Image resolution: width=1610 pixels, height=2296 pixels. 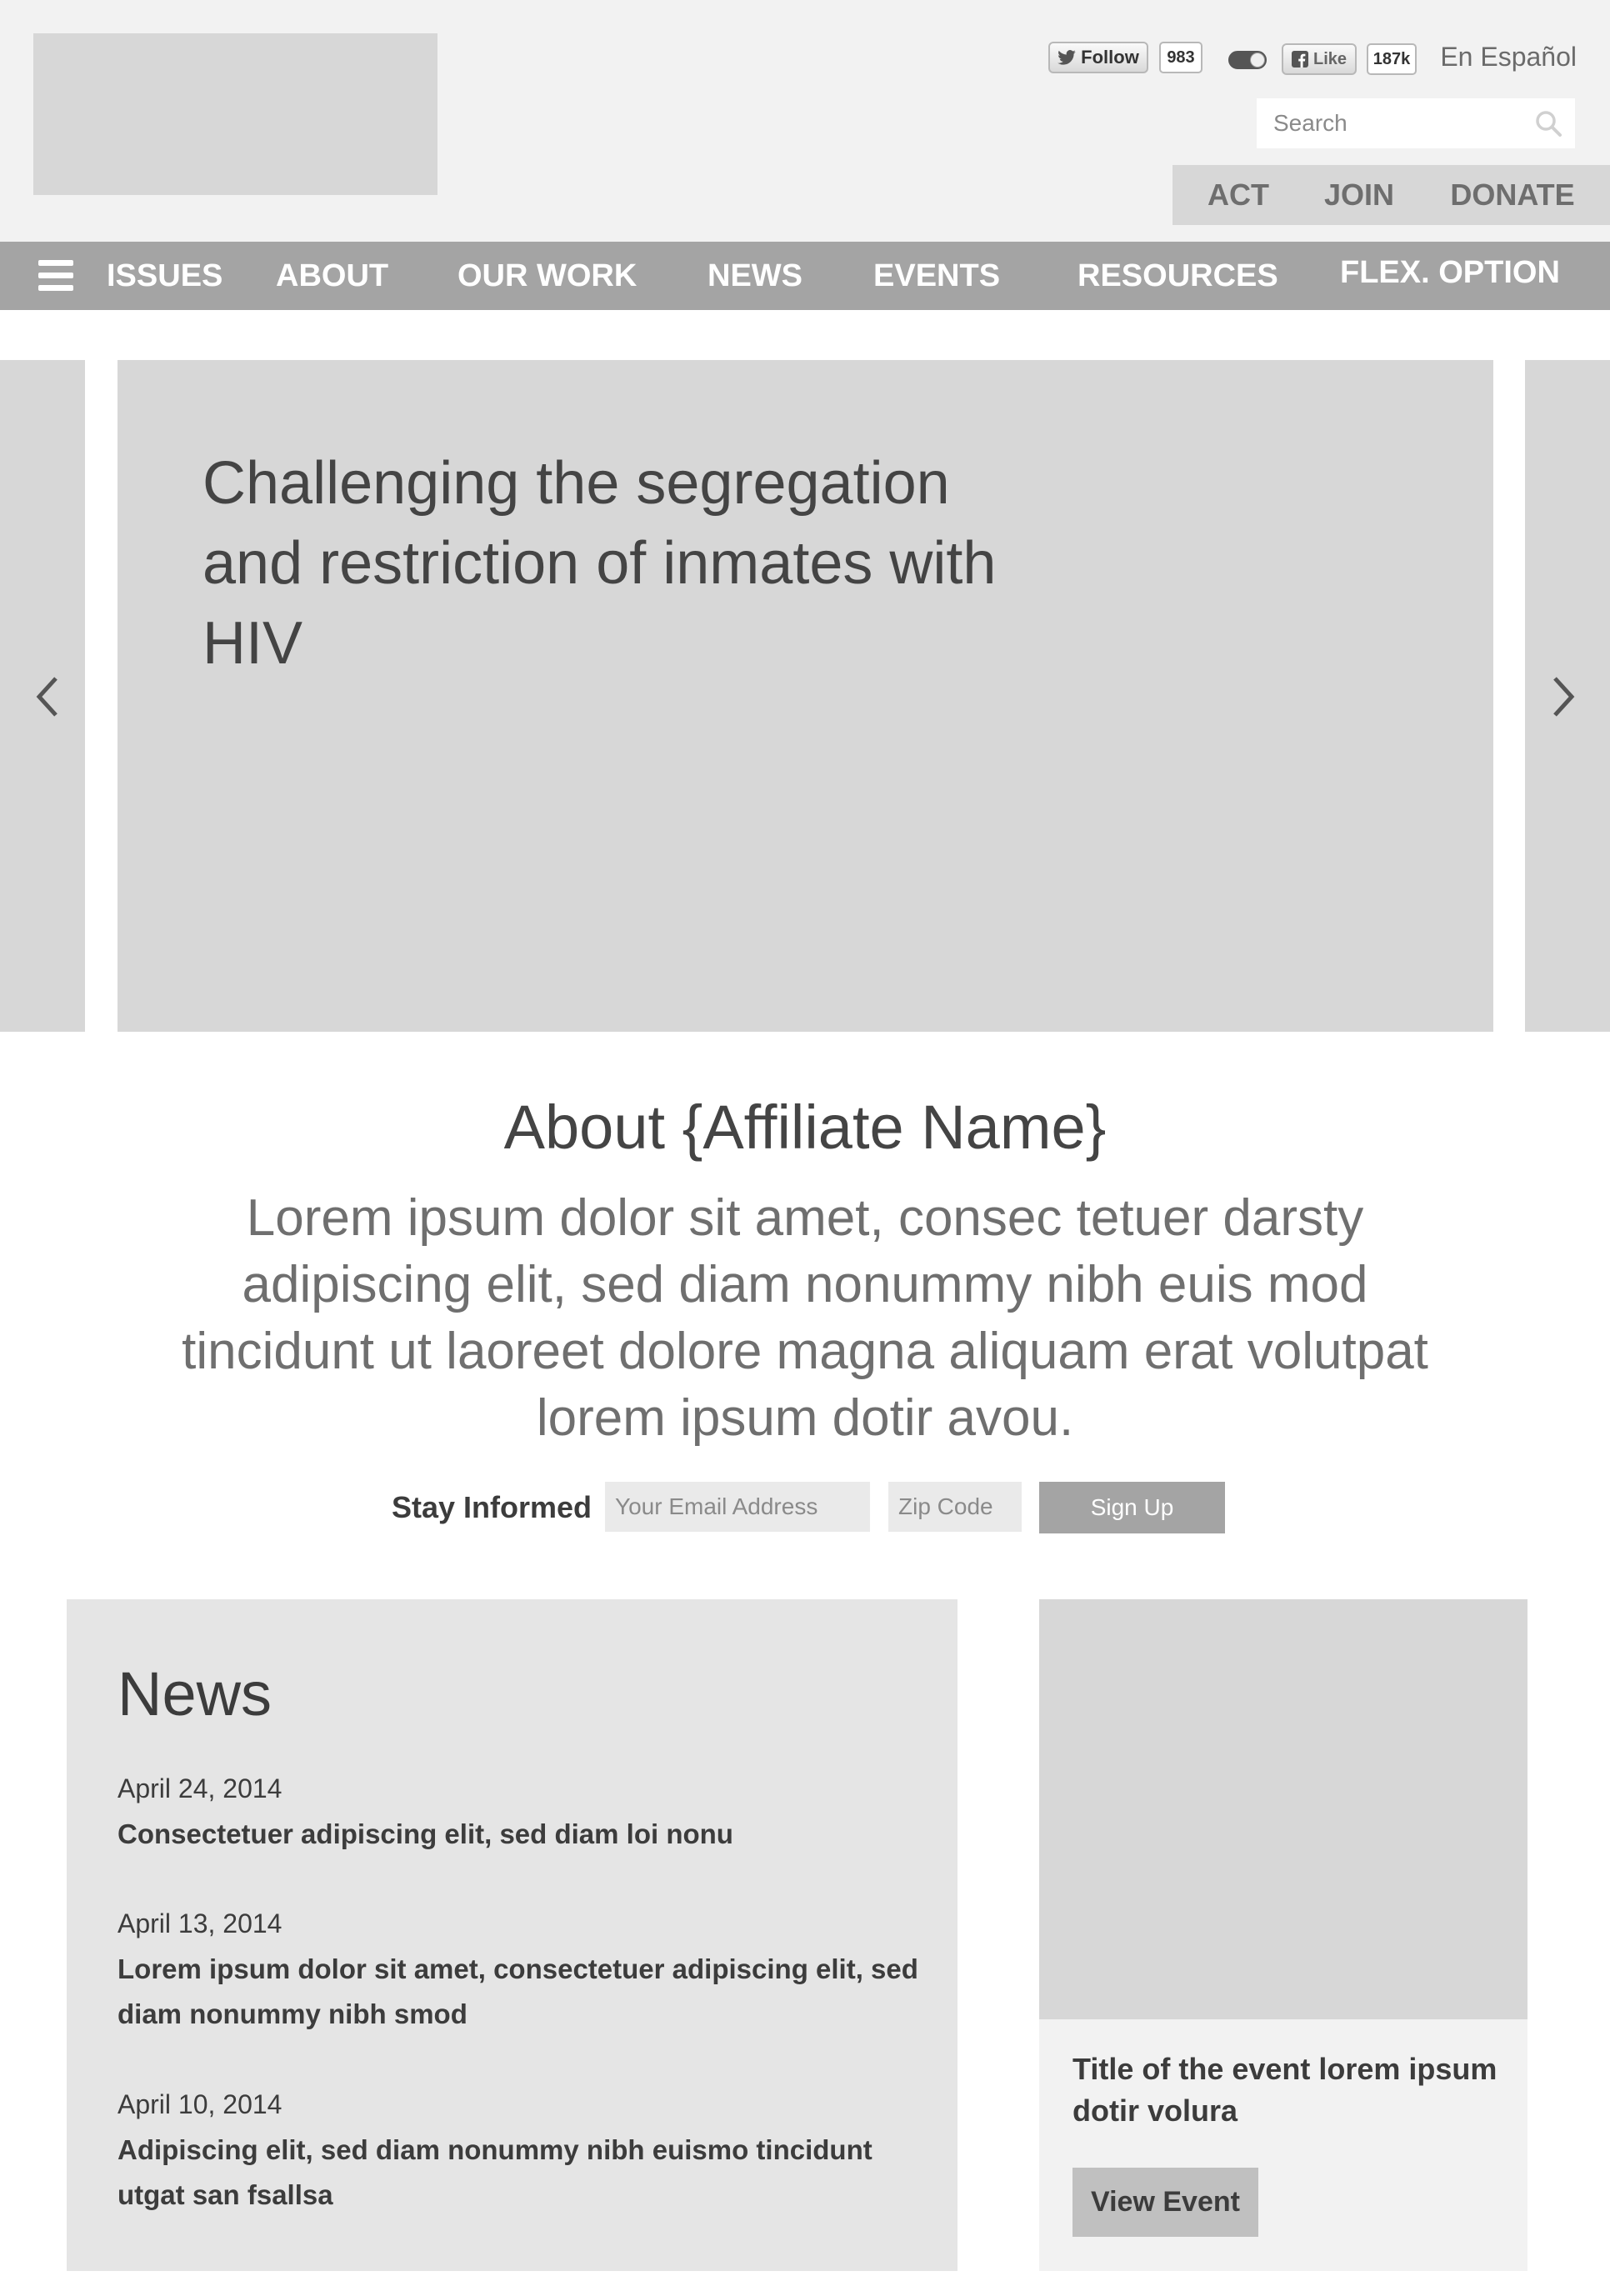 What do you see at coordinates (200, 1788) in the screenshot?
I see `news-item-date: April 24, 2014` at bounding box center [200, 1788].